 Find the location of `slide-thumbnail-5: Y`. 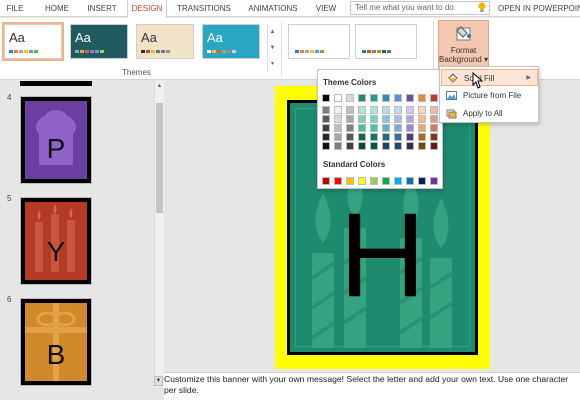

slide-thumbnail-5: Y is located at coordinates (56, 241).